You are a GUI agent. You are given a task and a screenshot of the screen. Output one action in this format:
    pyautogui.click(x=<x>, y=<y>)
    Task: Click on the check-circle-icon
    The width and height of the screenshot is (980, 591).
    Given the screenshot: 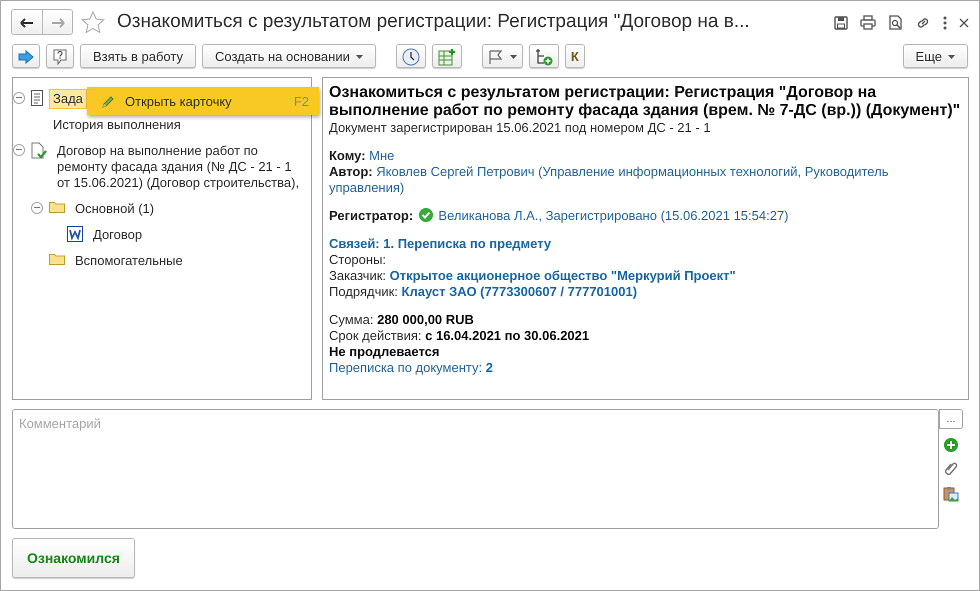 What is the action you would take?
    pyautogui.click(x=425, y=215)
    